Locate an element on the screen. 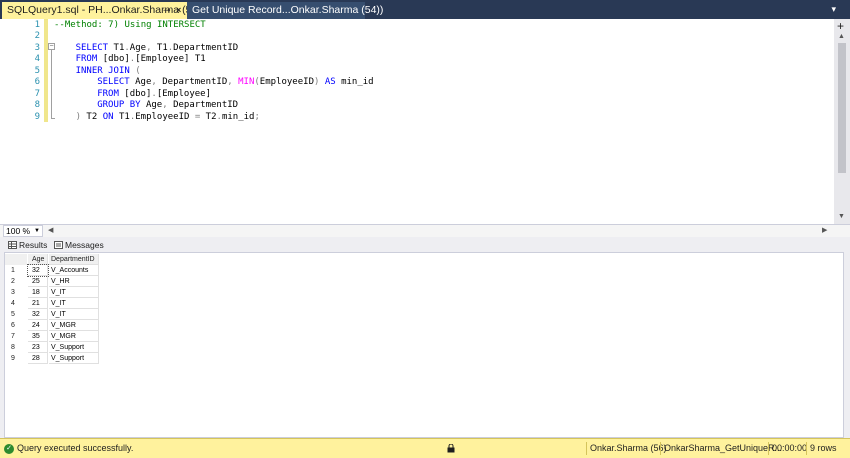 The height and width of the screenshot is (458, 850). results-tab-bar: Results Messages is located at coordinates (425, 245).